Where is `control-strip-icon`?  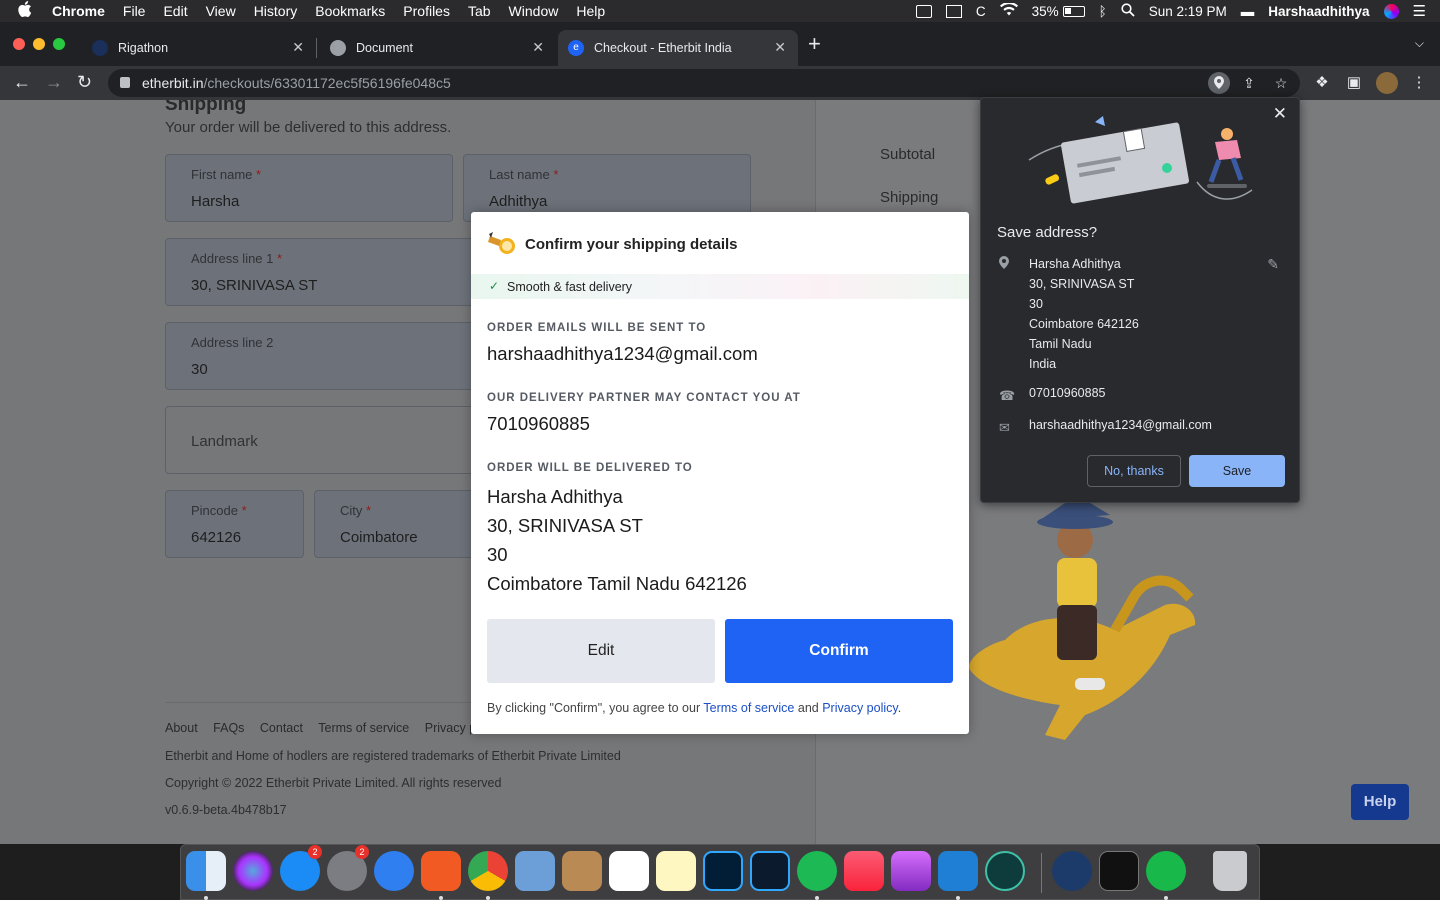
control-strip-icon is located at coordinates (953, 11).